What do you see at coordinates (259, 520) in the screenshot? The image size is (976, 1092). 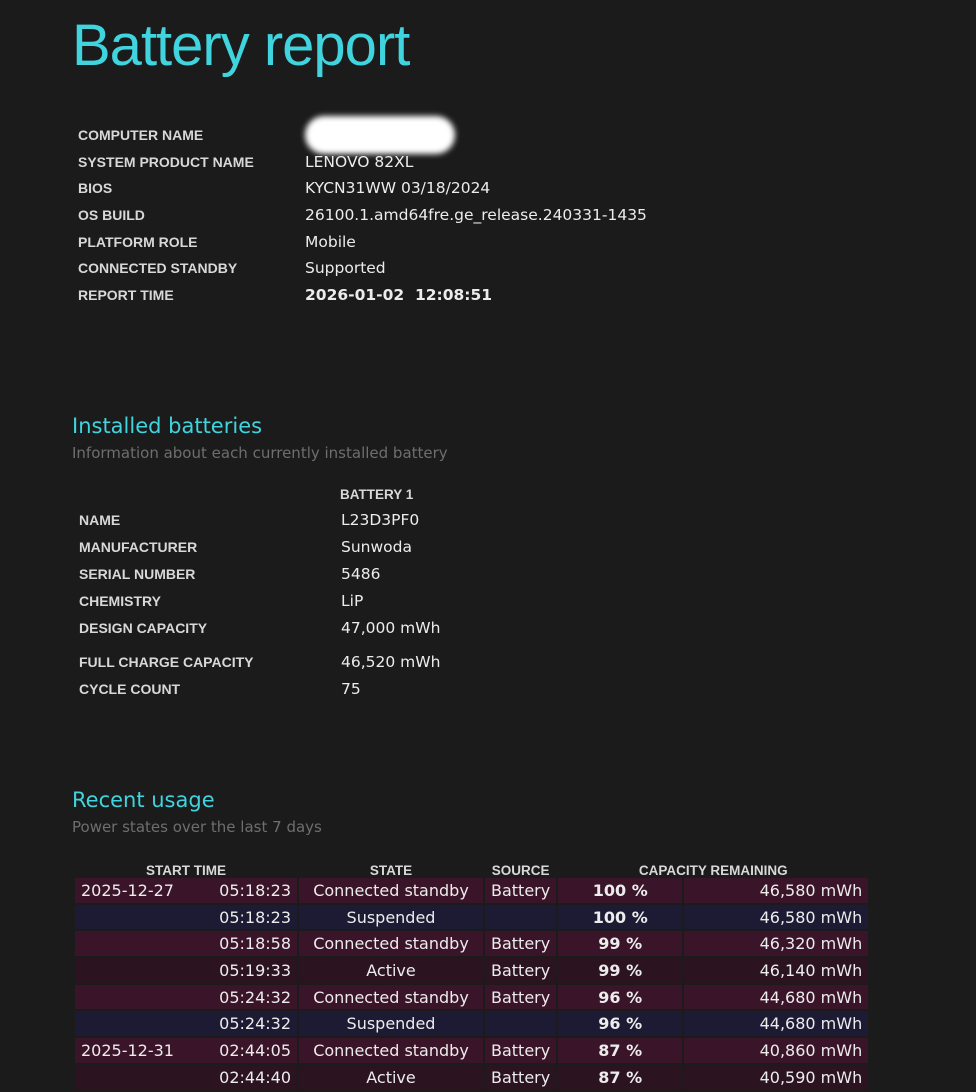 I see `battery-row: NAME L23D3PF0` at bounding box center [259, 520].